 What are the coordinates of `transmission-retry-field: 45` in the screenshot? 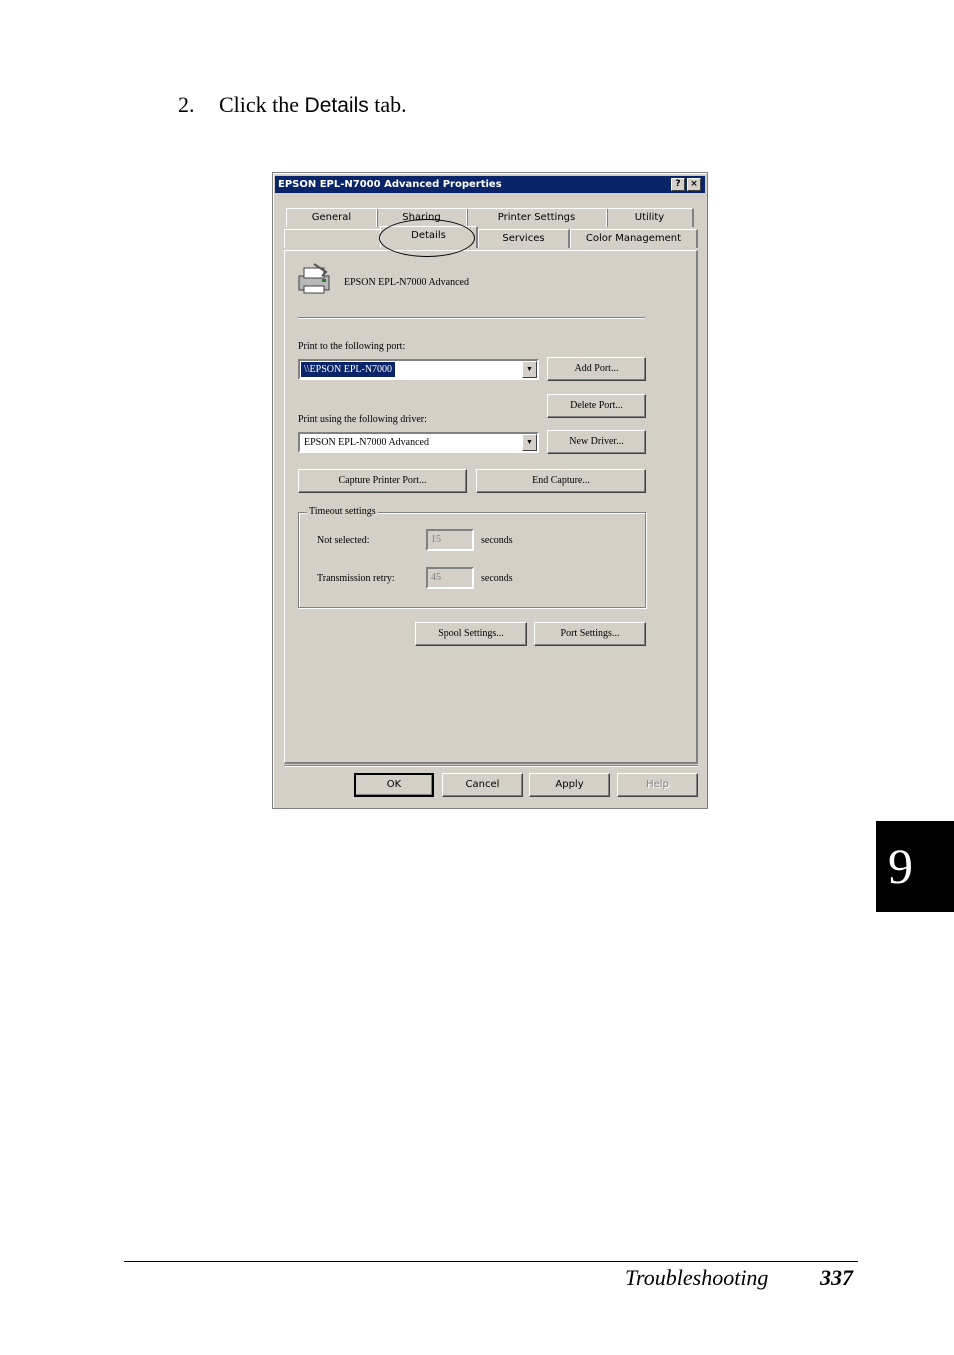 It's located at (450, 578).